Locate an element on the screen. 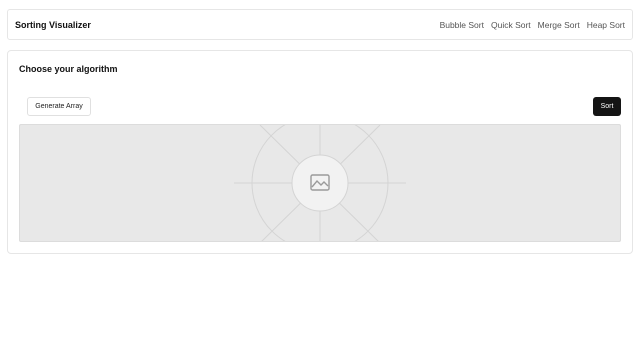  nav-link-merge-sort: Merge Sort is located at coordinates (559, 25).